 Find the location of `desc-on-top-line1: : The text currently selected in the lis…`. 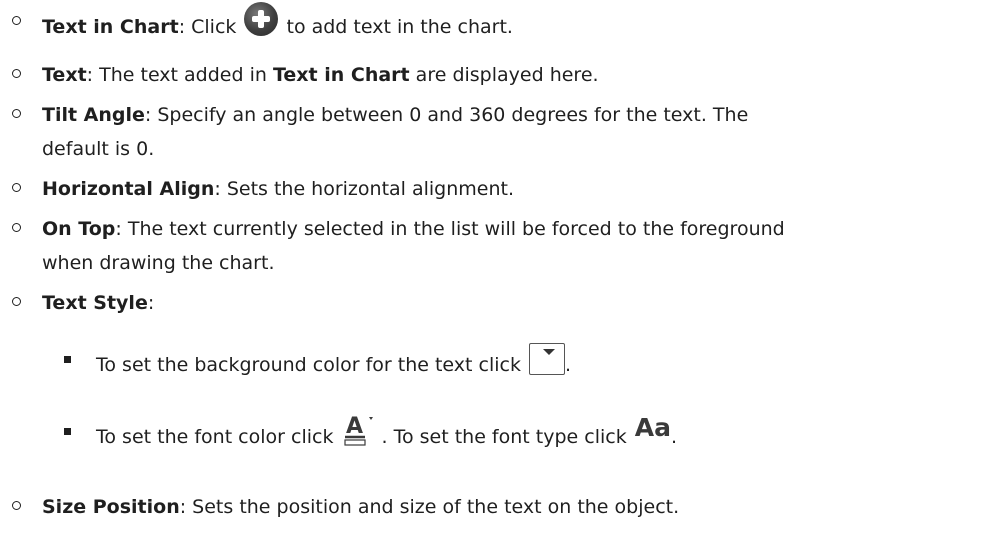

desc-on-top-line1: : The text currently selected in the lis… is located at coordinates (450, 229).